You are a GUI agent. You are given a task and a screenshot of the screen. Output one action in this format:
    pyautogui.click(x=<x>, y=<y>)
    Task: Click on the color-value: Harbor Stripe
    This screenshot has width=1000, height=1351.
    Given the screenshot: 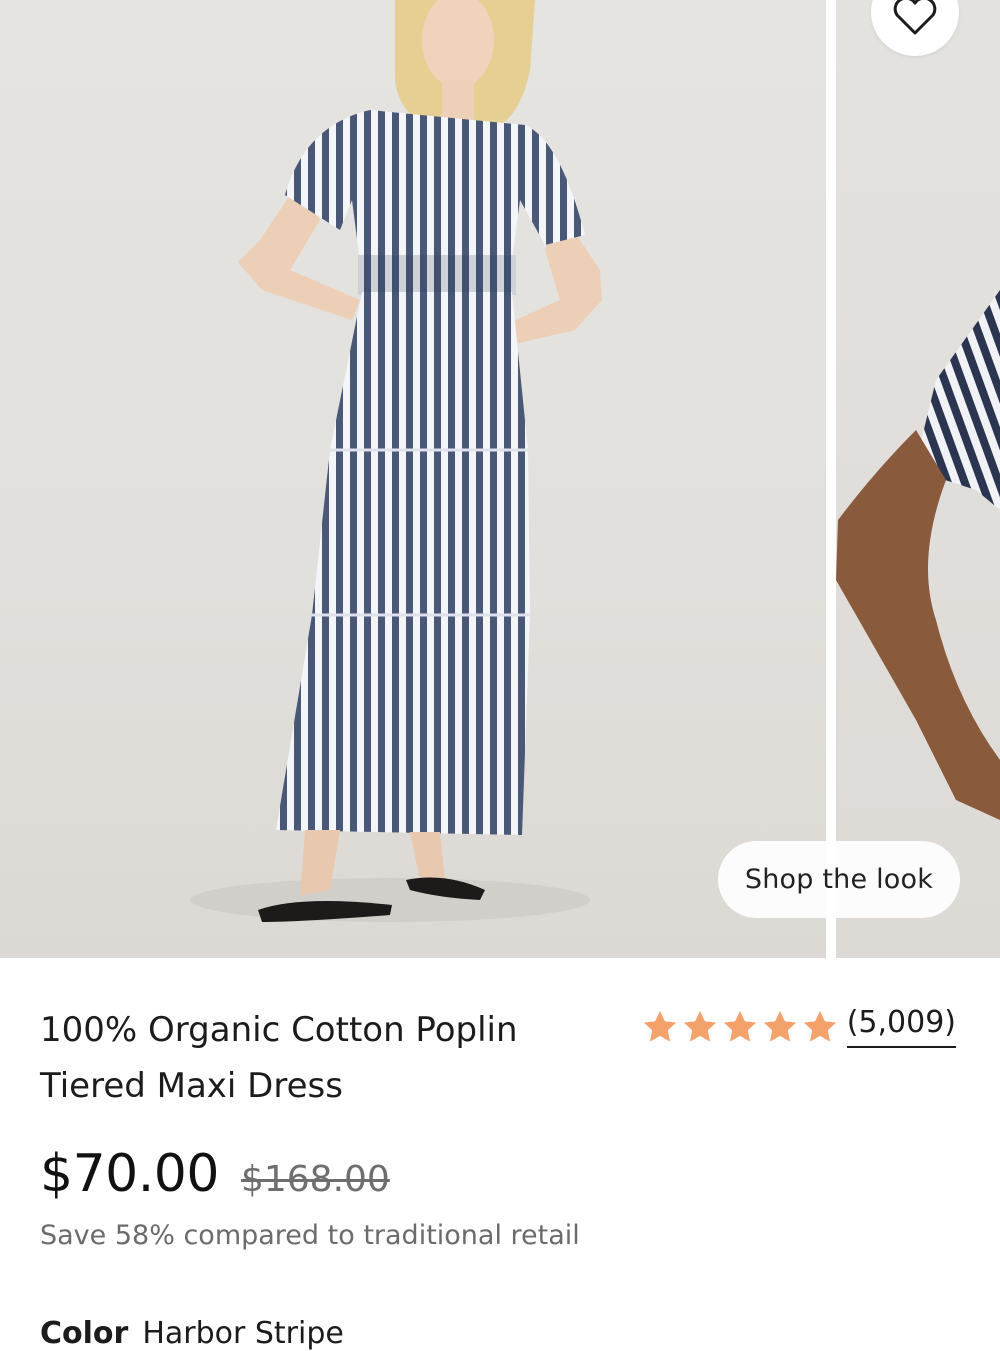 What is the action you would take?
    pyautogui.click(x=243, y=1333)
    